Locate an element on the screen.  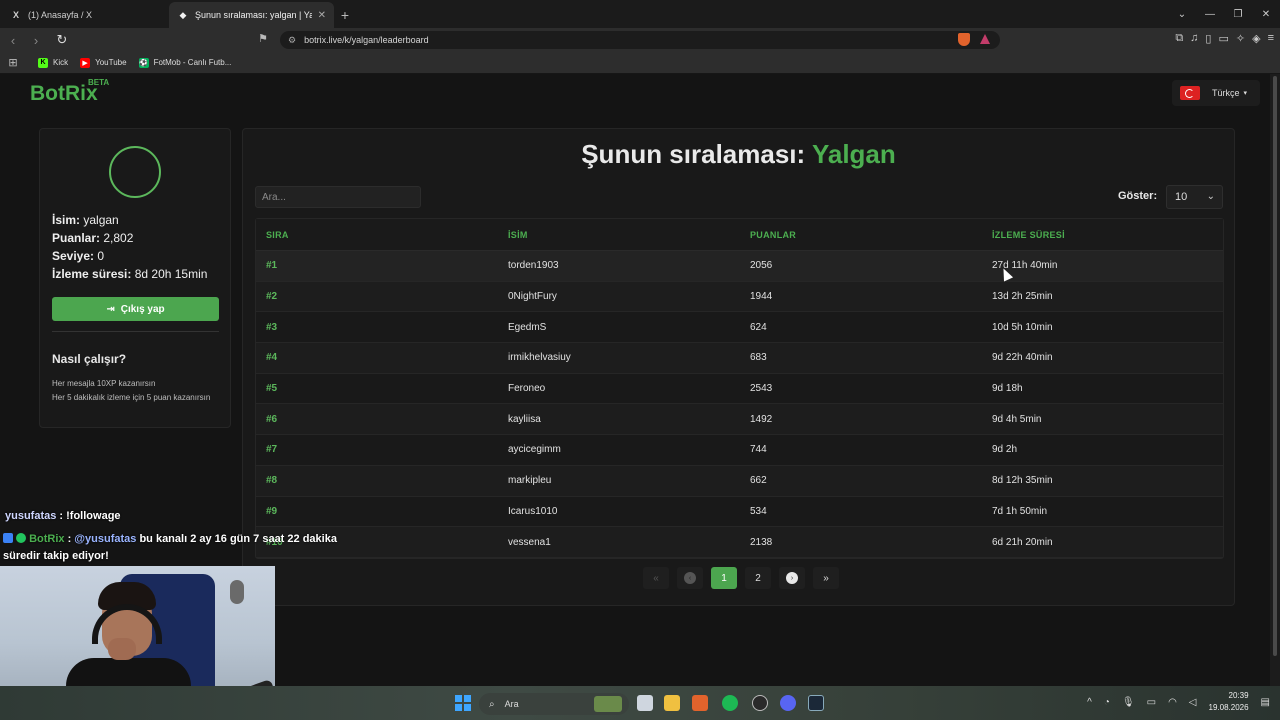
tab-leaderboard: ◆ Şunun sıralaması: yalgan | Yayını ✕ is located at coordinates (251, 15).